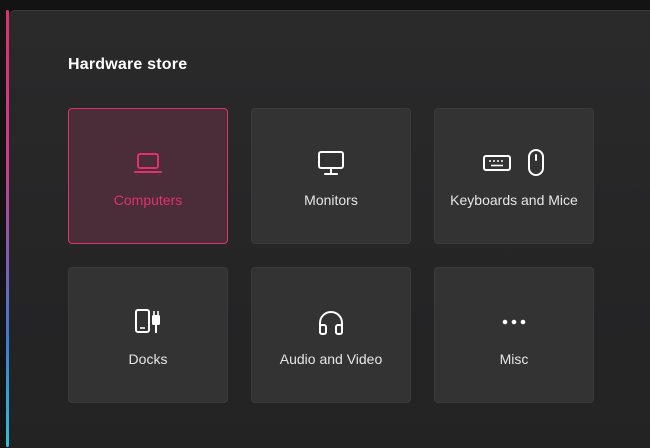 Image resolution: width=650 pixels, height=448 pixels. Describe the element at coordinates (148, 176) in the screenshot. I see `category-tile-computers: Computers` at that location.